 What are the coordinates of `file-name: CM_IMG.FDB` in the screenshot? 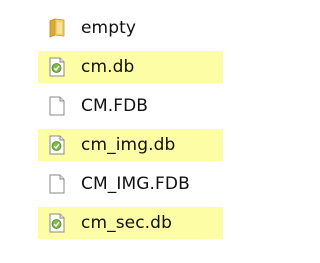 It's located at (135, 184).